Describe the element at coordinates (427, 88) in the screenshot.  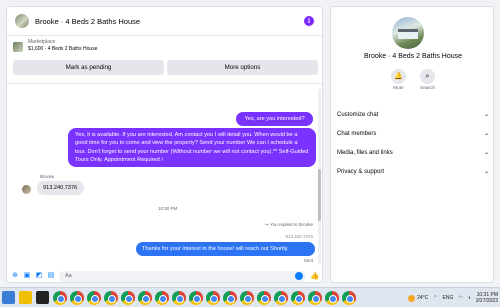
I see `search-label: Search` at that location.